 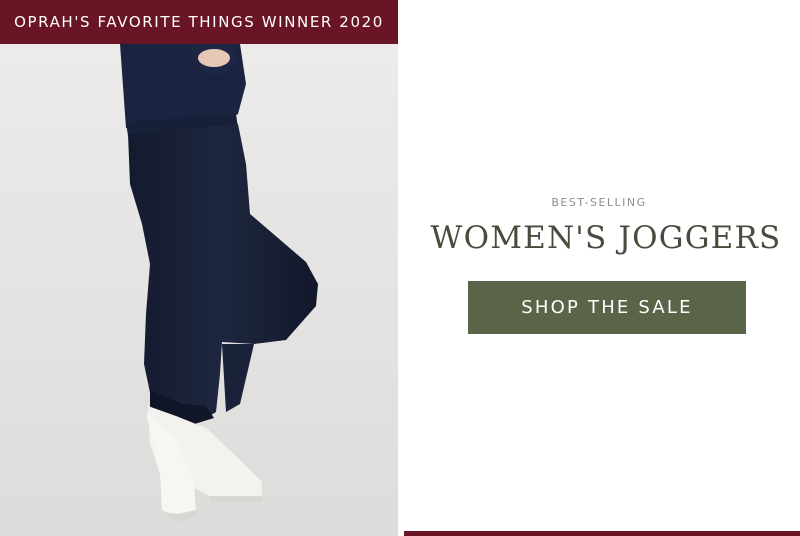 I want to click on award-banner-text: OPRAH'S FAVORITE THINGS WINNER 2020, so click(x=199, y=22).